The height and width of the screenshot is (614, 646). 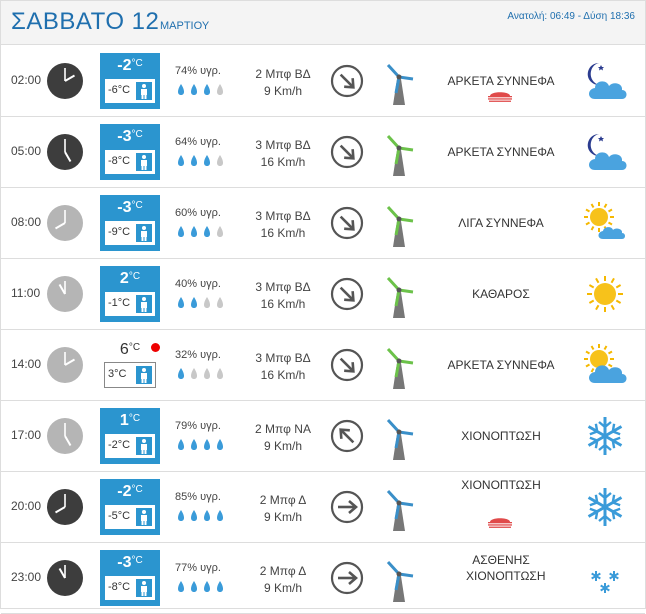 What do you see at coordinates (283, 83) in the screenshot?
I see `wind-info: 2 Μπφ ΒΔ 9 Km/h` at bounding box center [283, 83].